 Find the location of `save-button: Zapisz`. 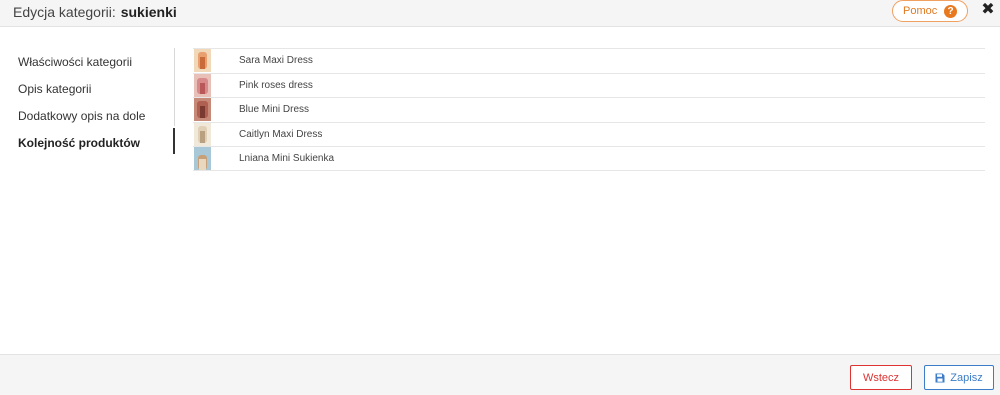

save-button: Zapisz is located at coordinates (959, 377).